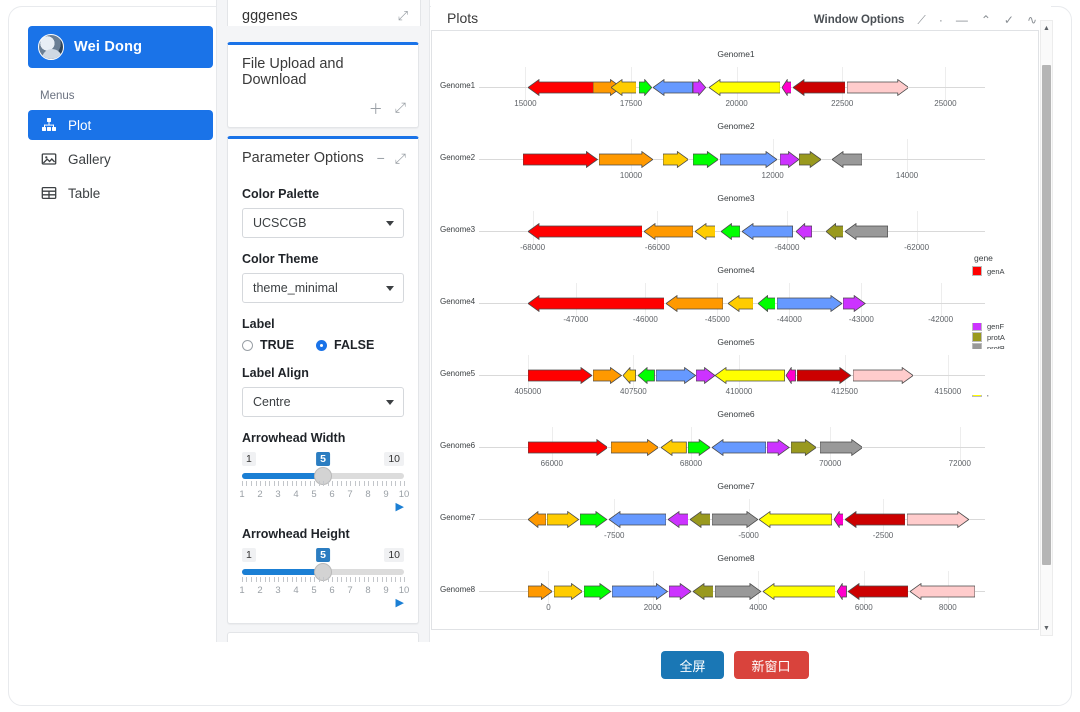 Image resolution: width=1080 pixels, height=712 pixels. I want to click on row-label: Genome5, so click(458, 373).